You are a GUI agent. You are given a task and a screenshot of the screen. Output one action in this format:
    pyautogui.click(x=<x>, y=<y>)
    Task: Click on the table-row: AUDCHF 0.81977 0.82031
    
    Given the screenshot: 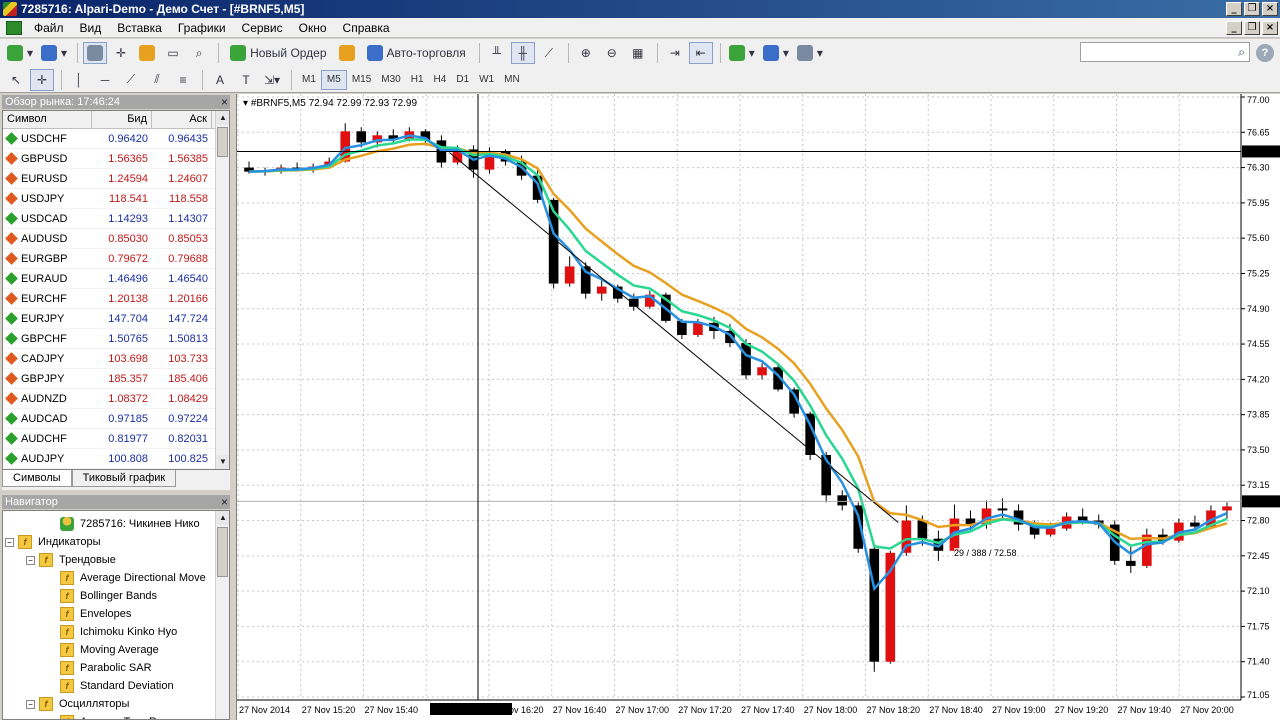 What is the action you would take?
    pyautogui.click(x=116, y=439)
    